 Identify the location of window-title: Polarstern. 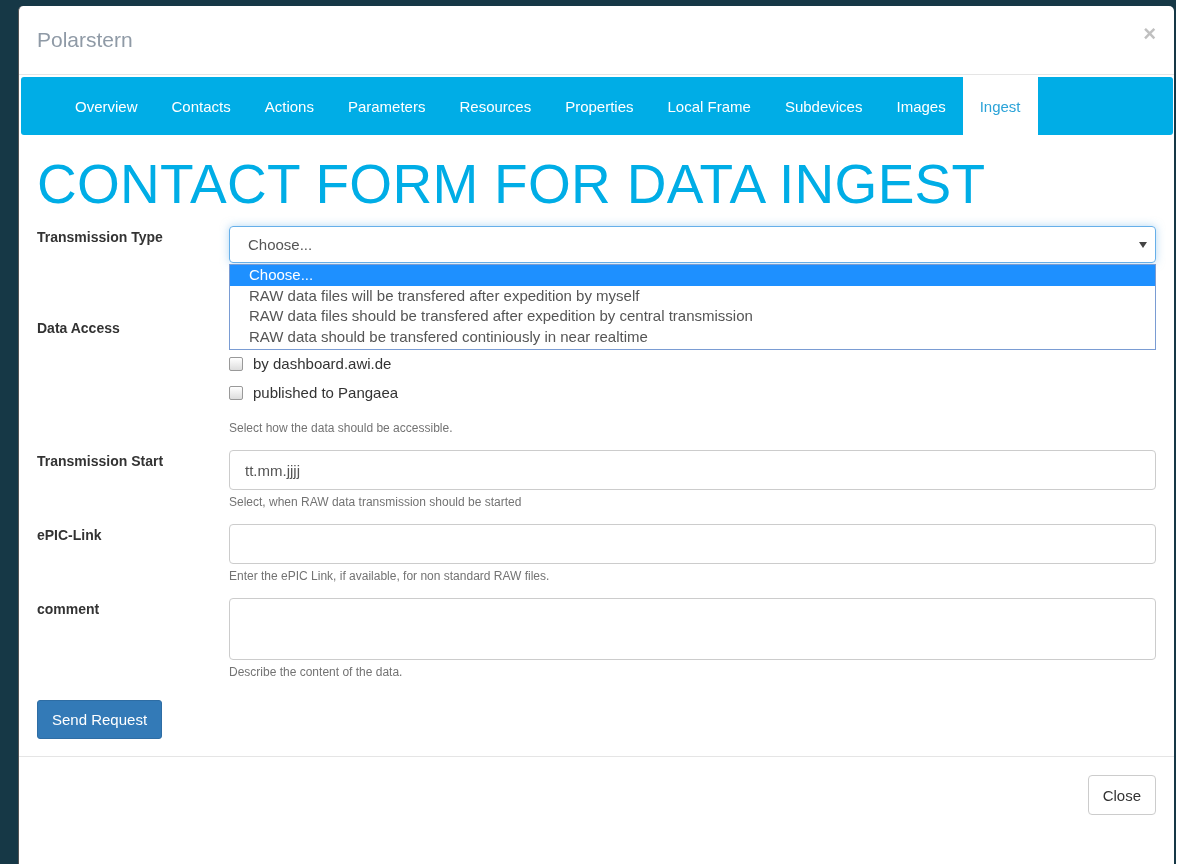
(85, 40).